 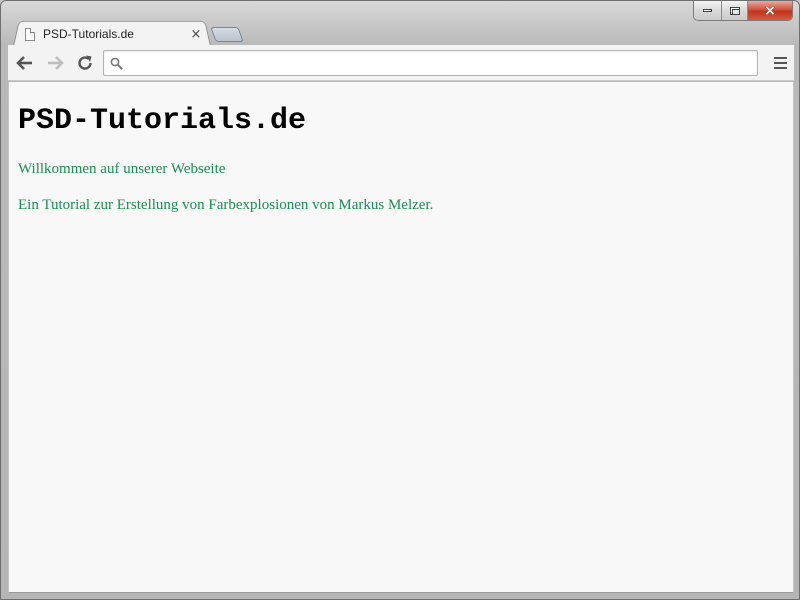 I want to click on close-icon: ×, so click(x=770, y=10).